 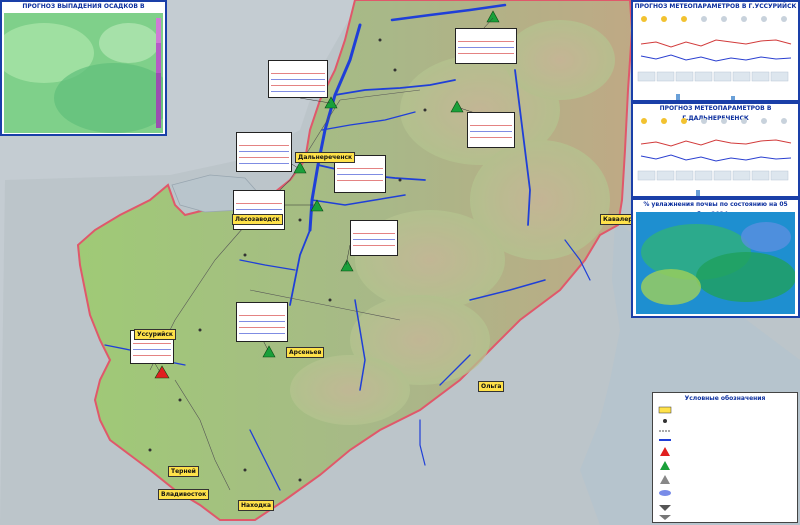 What do you see at coordinates (491, 386) in the screenshot?
I see `city-label-olga: Ольга` at bounding box center [491, 386].